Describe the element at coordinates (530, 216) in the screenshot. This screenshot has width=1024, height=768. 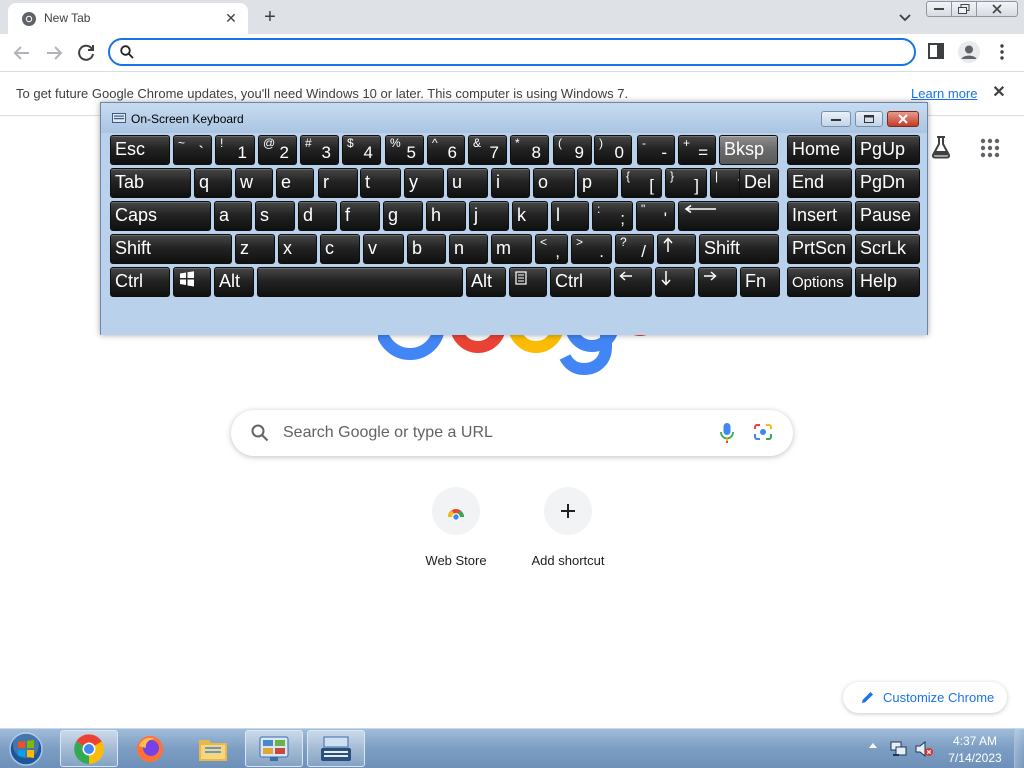
I see `key-k: k` at that location.